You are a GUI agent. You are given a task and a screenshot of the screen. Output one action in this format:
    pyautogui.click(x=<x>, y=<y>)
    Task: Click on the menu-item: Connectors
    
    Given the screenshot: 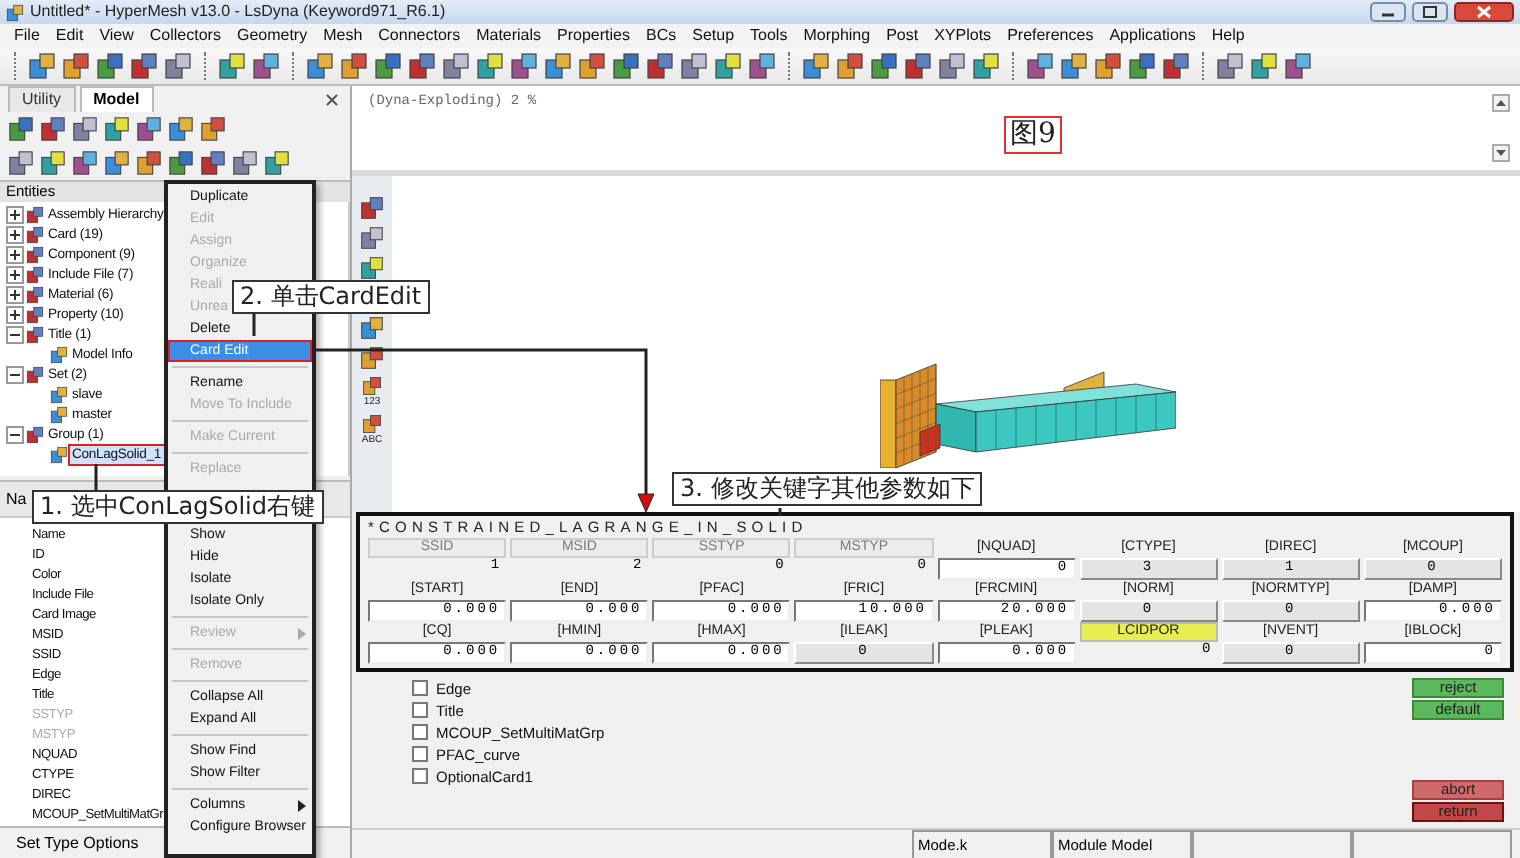 What is the action you would take?
    pyautogui.click(x=419, y=36)
    